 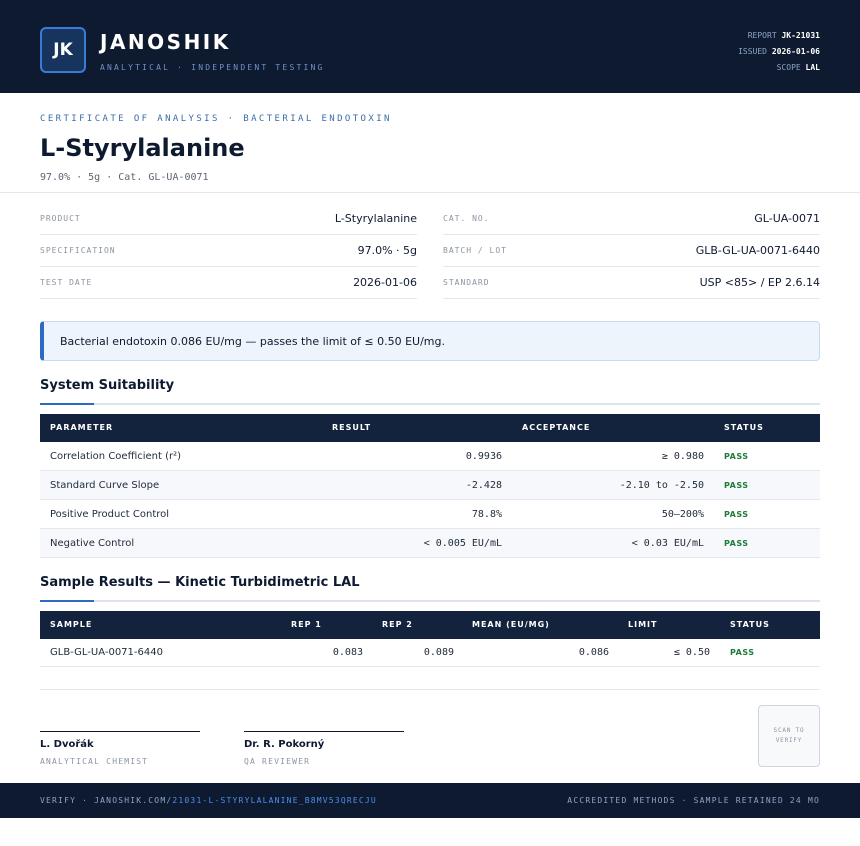 I want to click on col-sample: SAMPLE, so click(x=71, y=624).